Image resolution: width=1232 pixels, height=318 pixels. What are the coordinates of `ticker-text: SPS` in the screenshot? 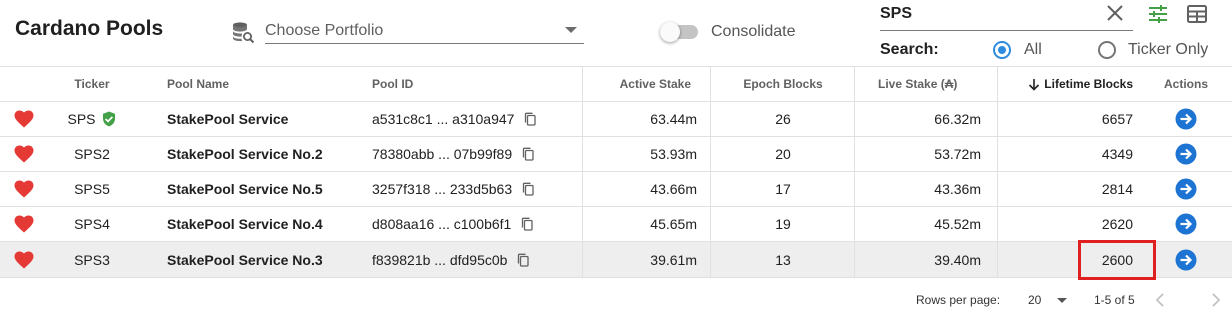 It's located at (81, 119).